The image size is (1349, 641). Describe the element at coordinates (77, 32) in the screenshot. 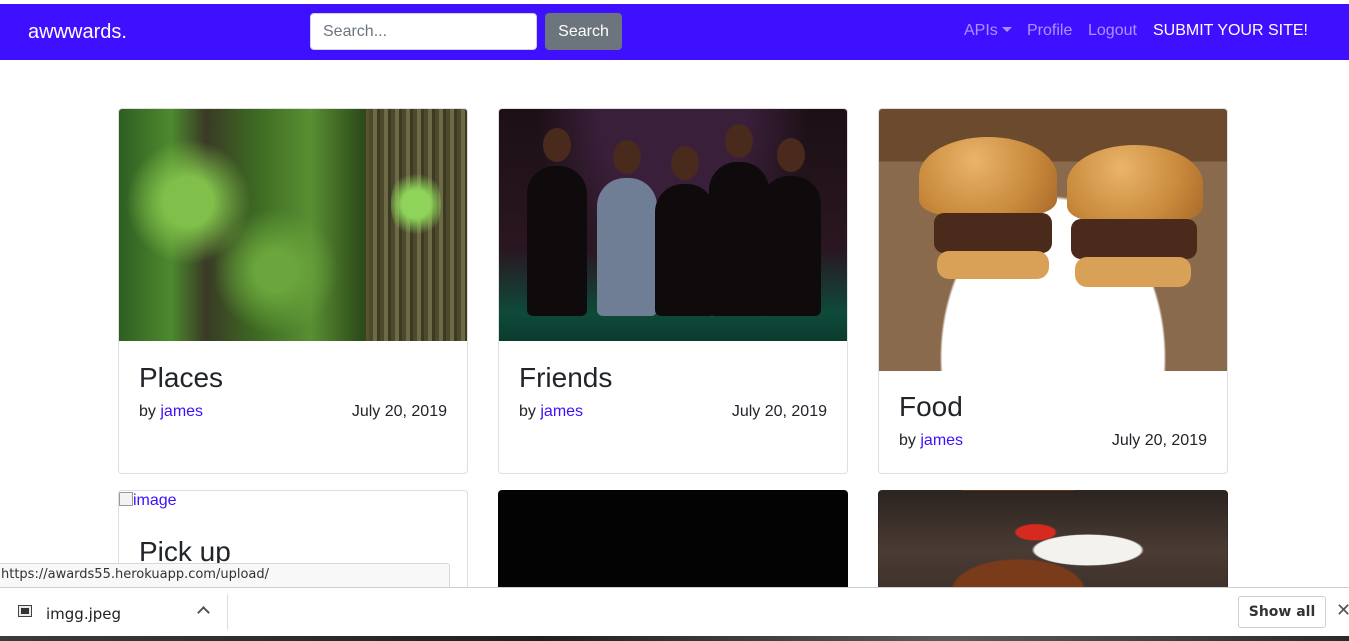

I see `brand-logo: awwwards.` at that location.